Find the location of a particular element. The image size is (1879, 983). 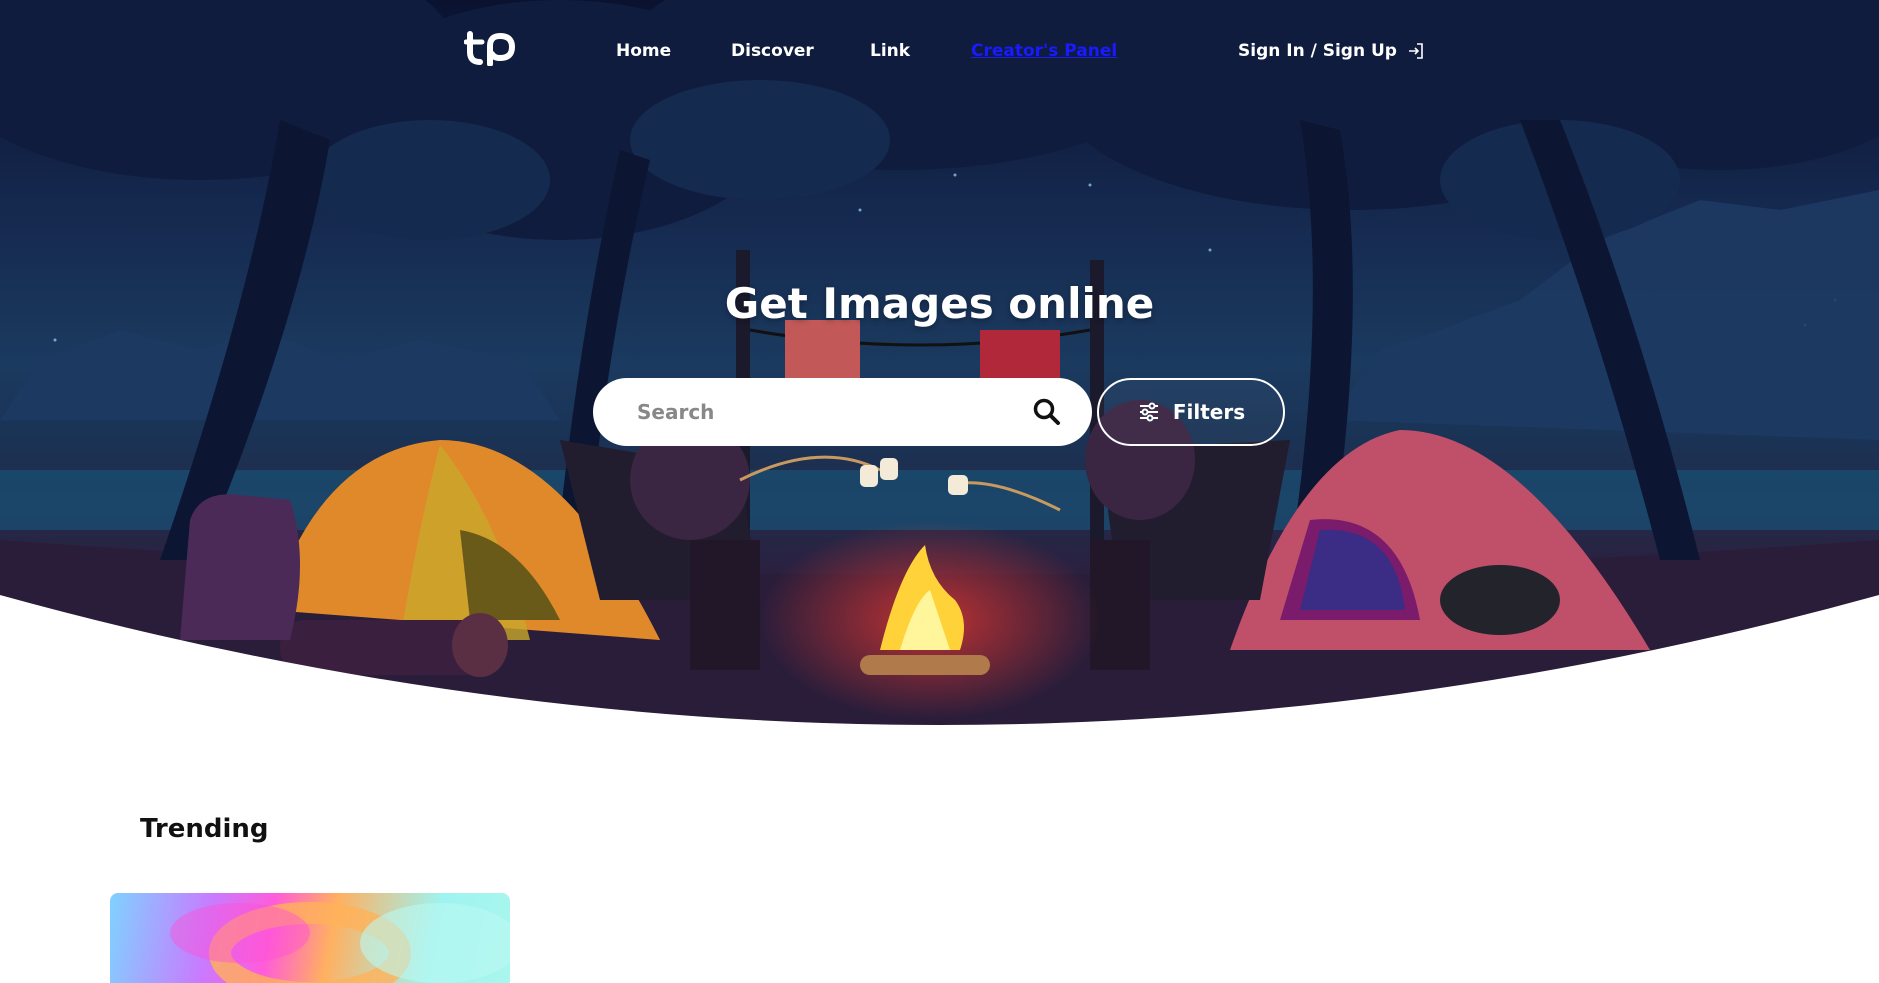

nav-home: Home is located at coordinates (643, 51).